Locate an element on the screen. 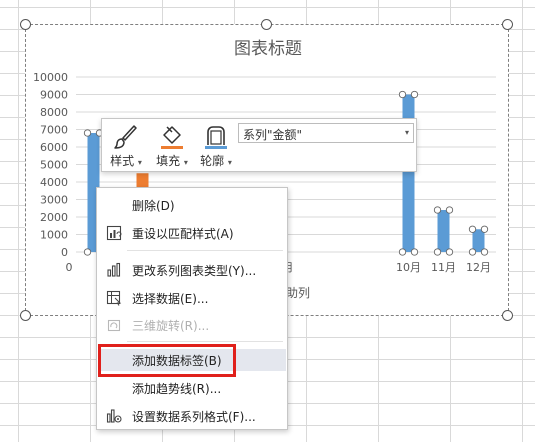 Image resolution: width=535 pixels, height=442 pixels. y-tick-label: 4000 is located at coordinates (54, 182).